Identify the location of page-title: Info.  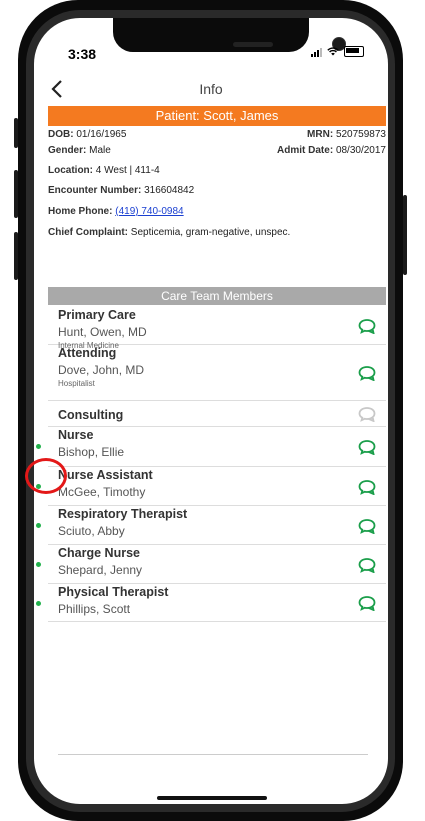
(211, 89).